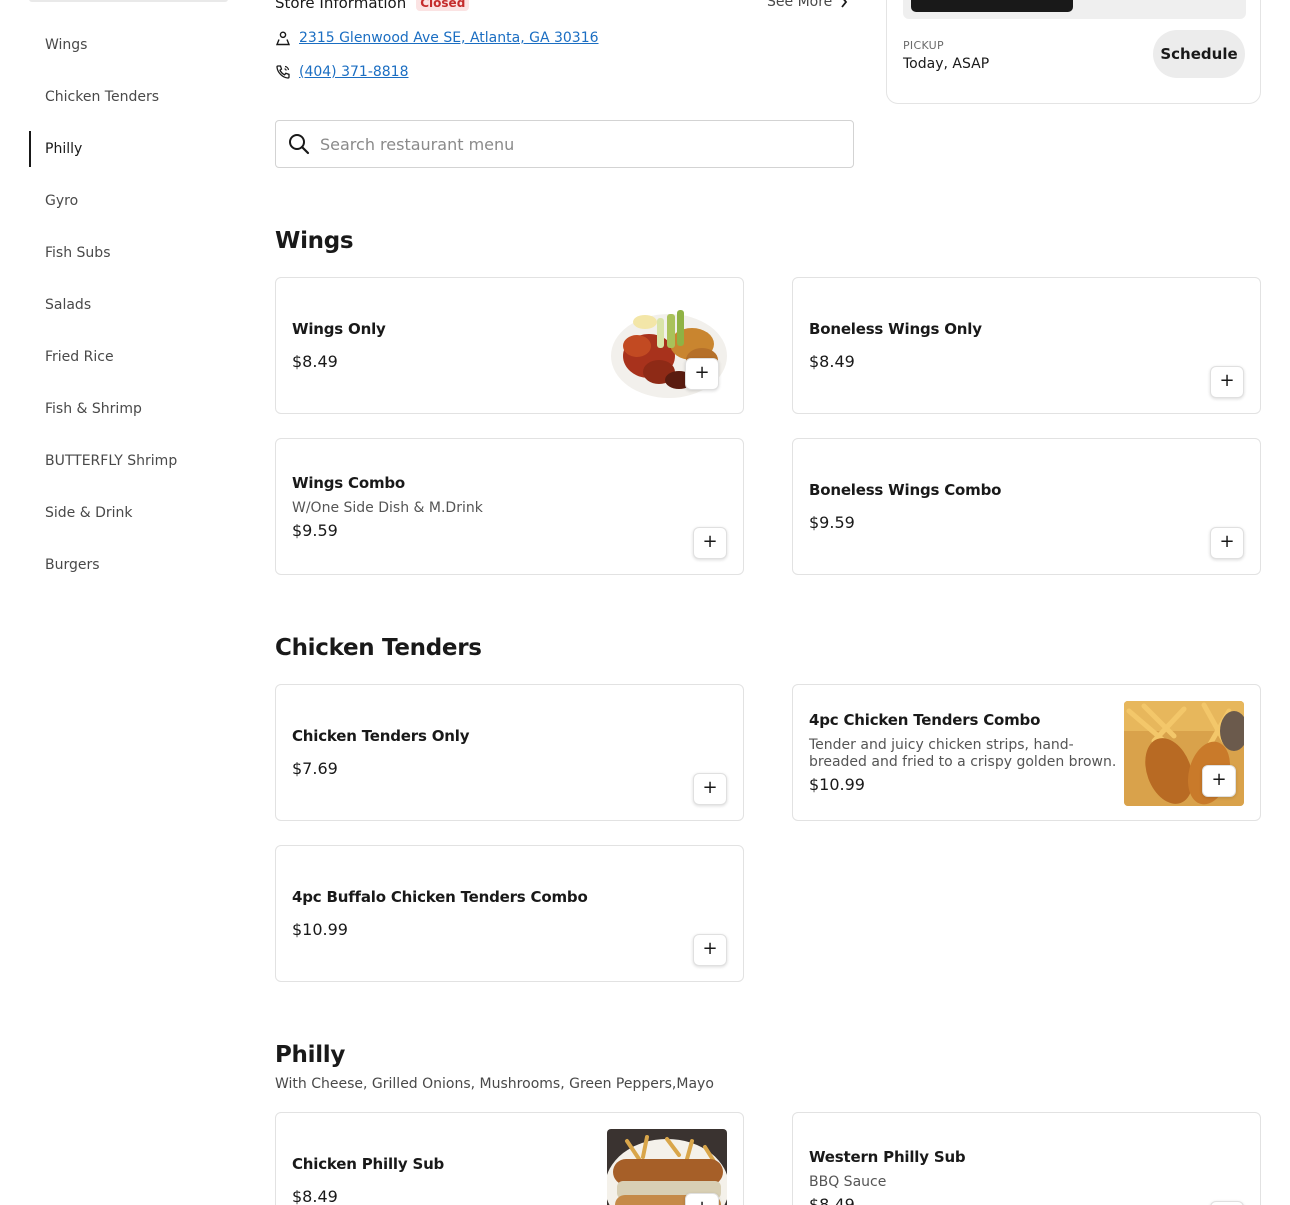 The height and width of the screenshot is (1205, 1290). What do you see at coordinates (339, 345) in the screenshot?
I see `menu-item-text: Wings Only $8.49` at bounding box center [339, 345].